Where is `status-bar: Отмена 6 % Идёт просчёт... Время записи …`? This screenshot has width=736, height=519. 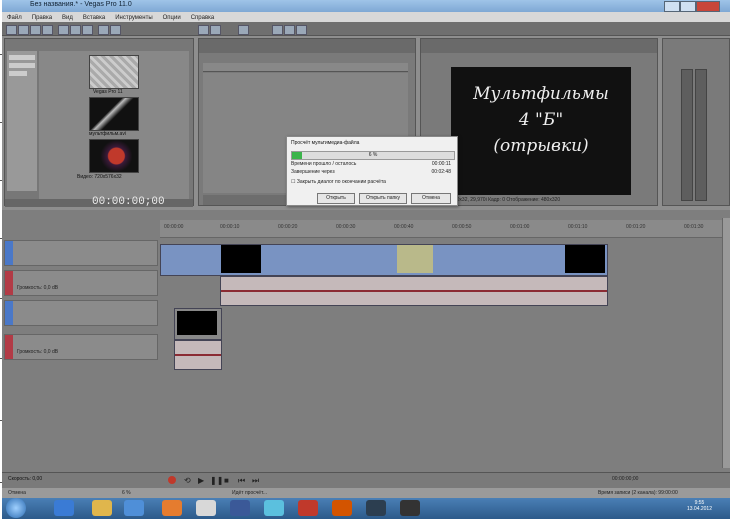
status-bar: Отмена 6 % Идёт просчёт... Время записи … is located at coordinates (366, 493).